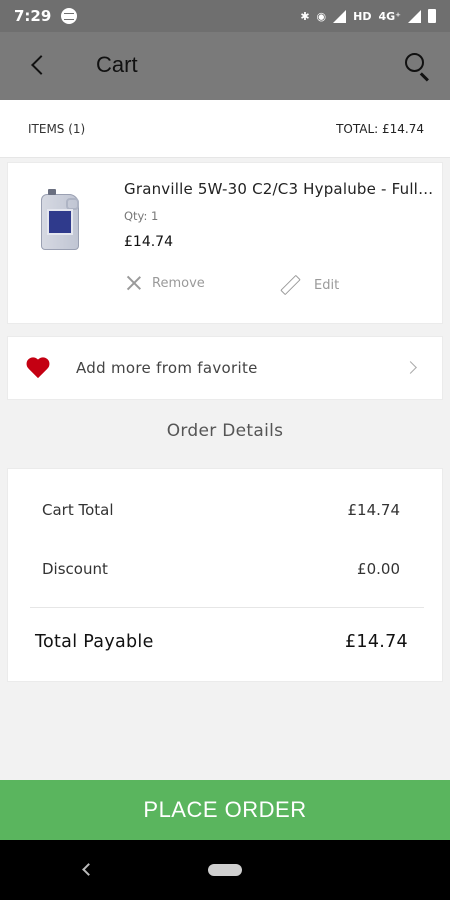 The height and width of the screenshot is (900, 450). I want to click on edit-label: Edit, so click(327, 285).